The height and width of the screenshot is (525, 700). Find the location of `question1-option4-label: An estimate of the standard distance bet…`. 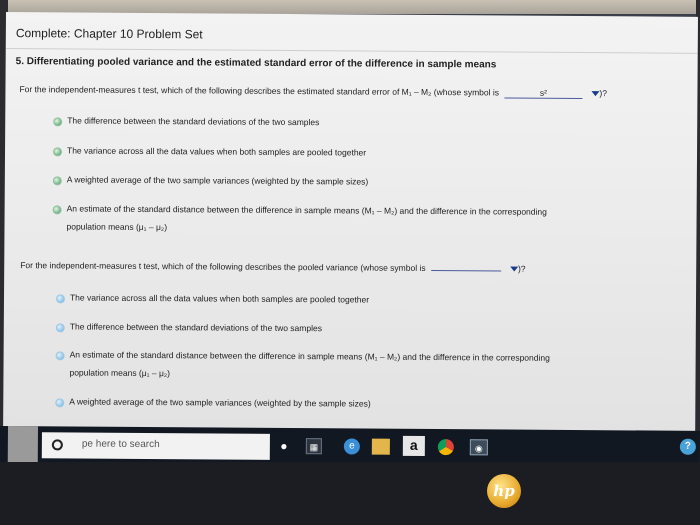

question1-option4-label: An estimate of the standard distance bet… is located at coordinates (307, 210).